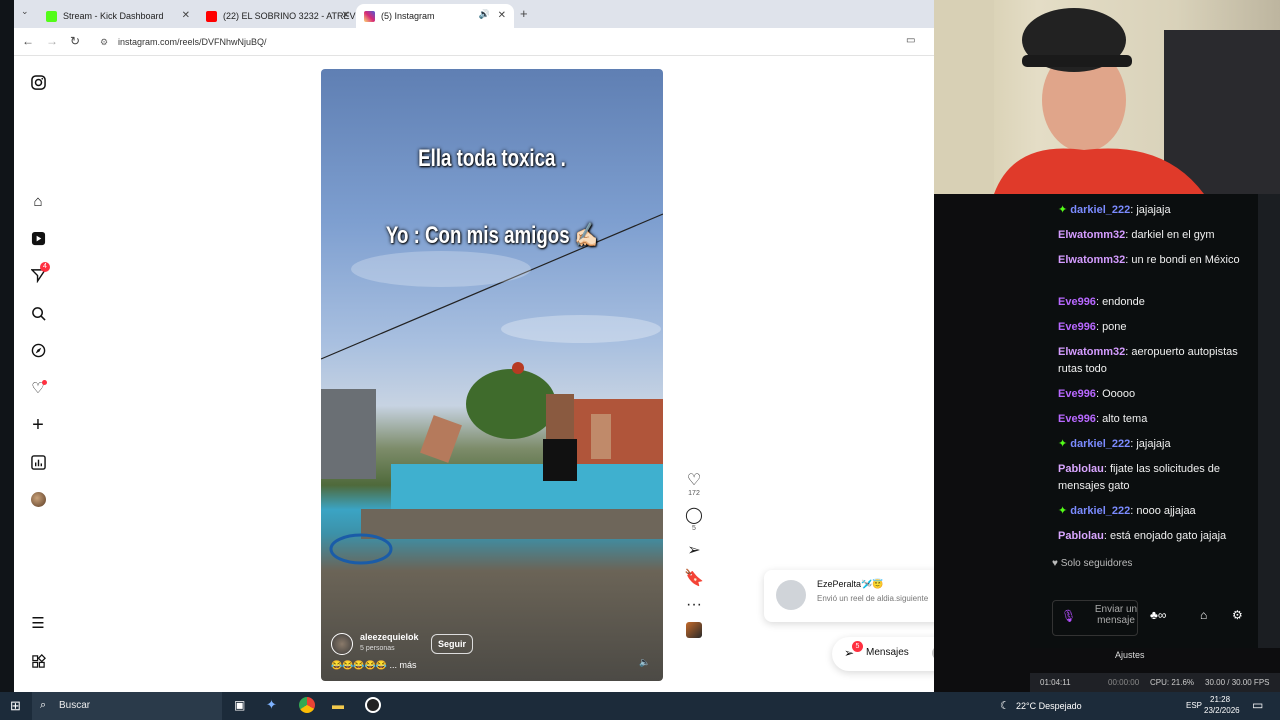 The width and height of the screenshot is (1280, 720). Describe the element at coordinates (15, 706) in the screenshot. I see `windows-start-icon: ⊞` at that location.